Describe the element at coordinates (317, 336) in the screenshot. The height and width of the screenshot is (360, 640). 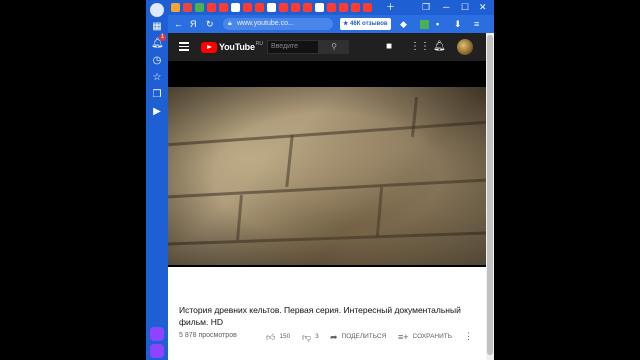
I see `dislike-count: 3` at that location.